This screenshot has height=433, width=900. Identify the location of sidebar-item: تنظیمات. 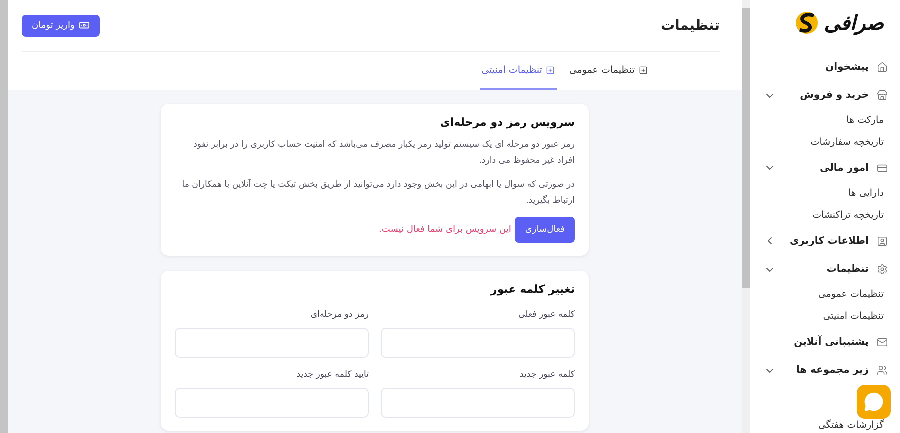
(826, 269).